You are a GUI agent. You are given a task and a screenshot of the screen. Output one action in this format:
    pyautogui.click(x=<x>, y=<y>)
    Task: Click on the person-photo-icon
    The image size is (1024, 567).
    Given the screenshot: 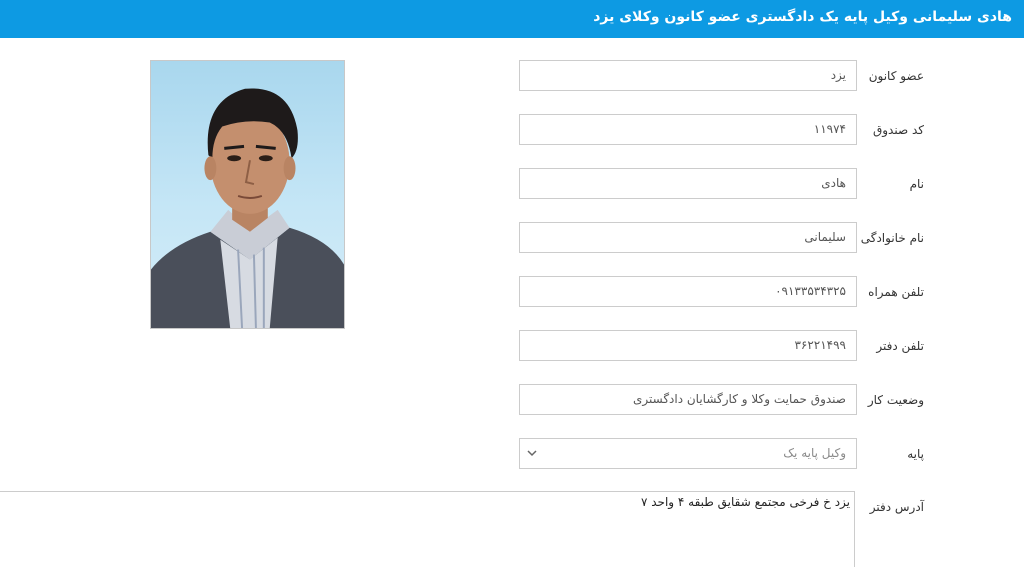 What is the action you would take?
    pyautogui.click(x=247, y=208)
    